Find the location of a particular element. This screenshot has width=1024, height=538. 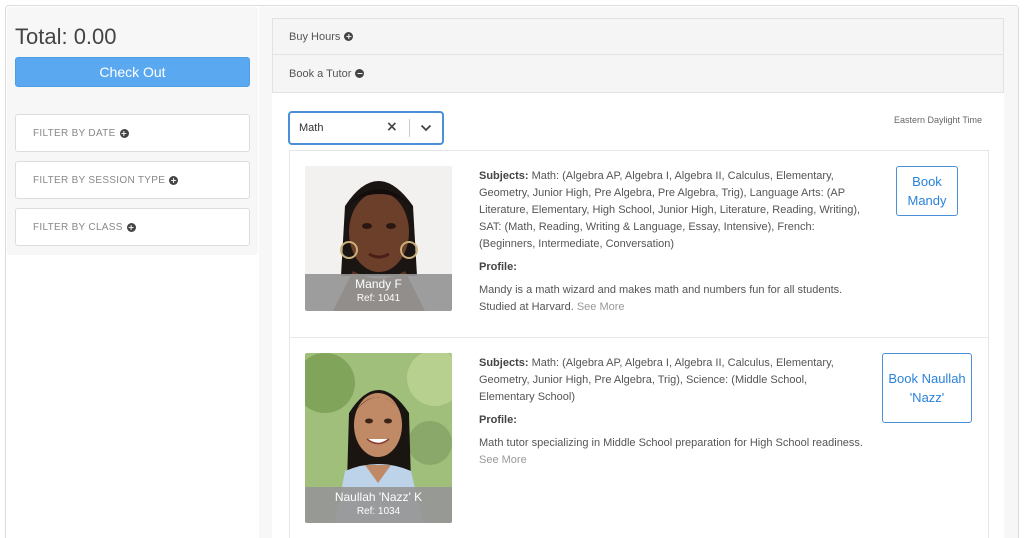

filter-by-date: FILTER BY DATE + is located at coordinates (132, 133).